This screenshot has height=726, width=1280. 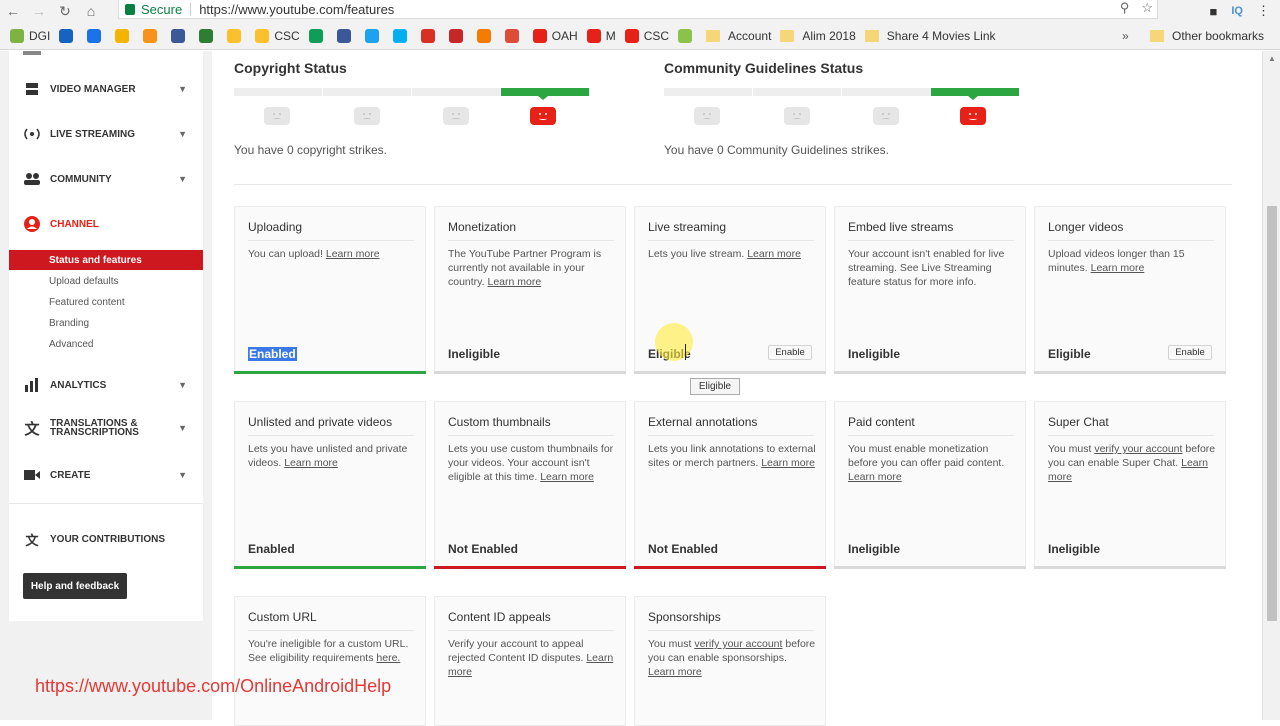 What do you see at coordinates (686, 352) in the screenshot?
I see `text-cursor-icon` at bounding box center [686, 352].